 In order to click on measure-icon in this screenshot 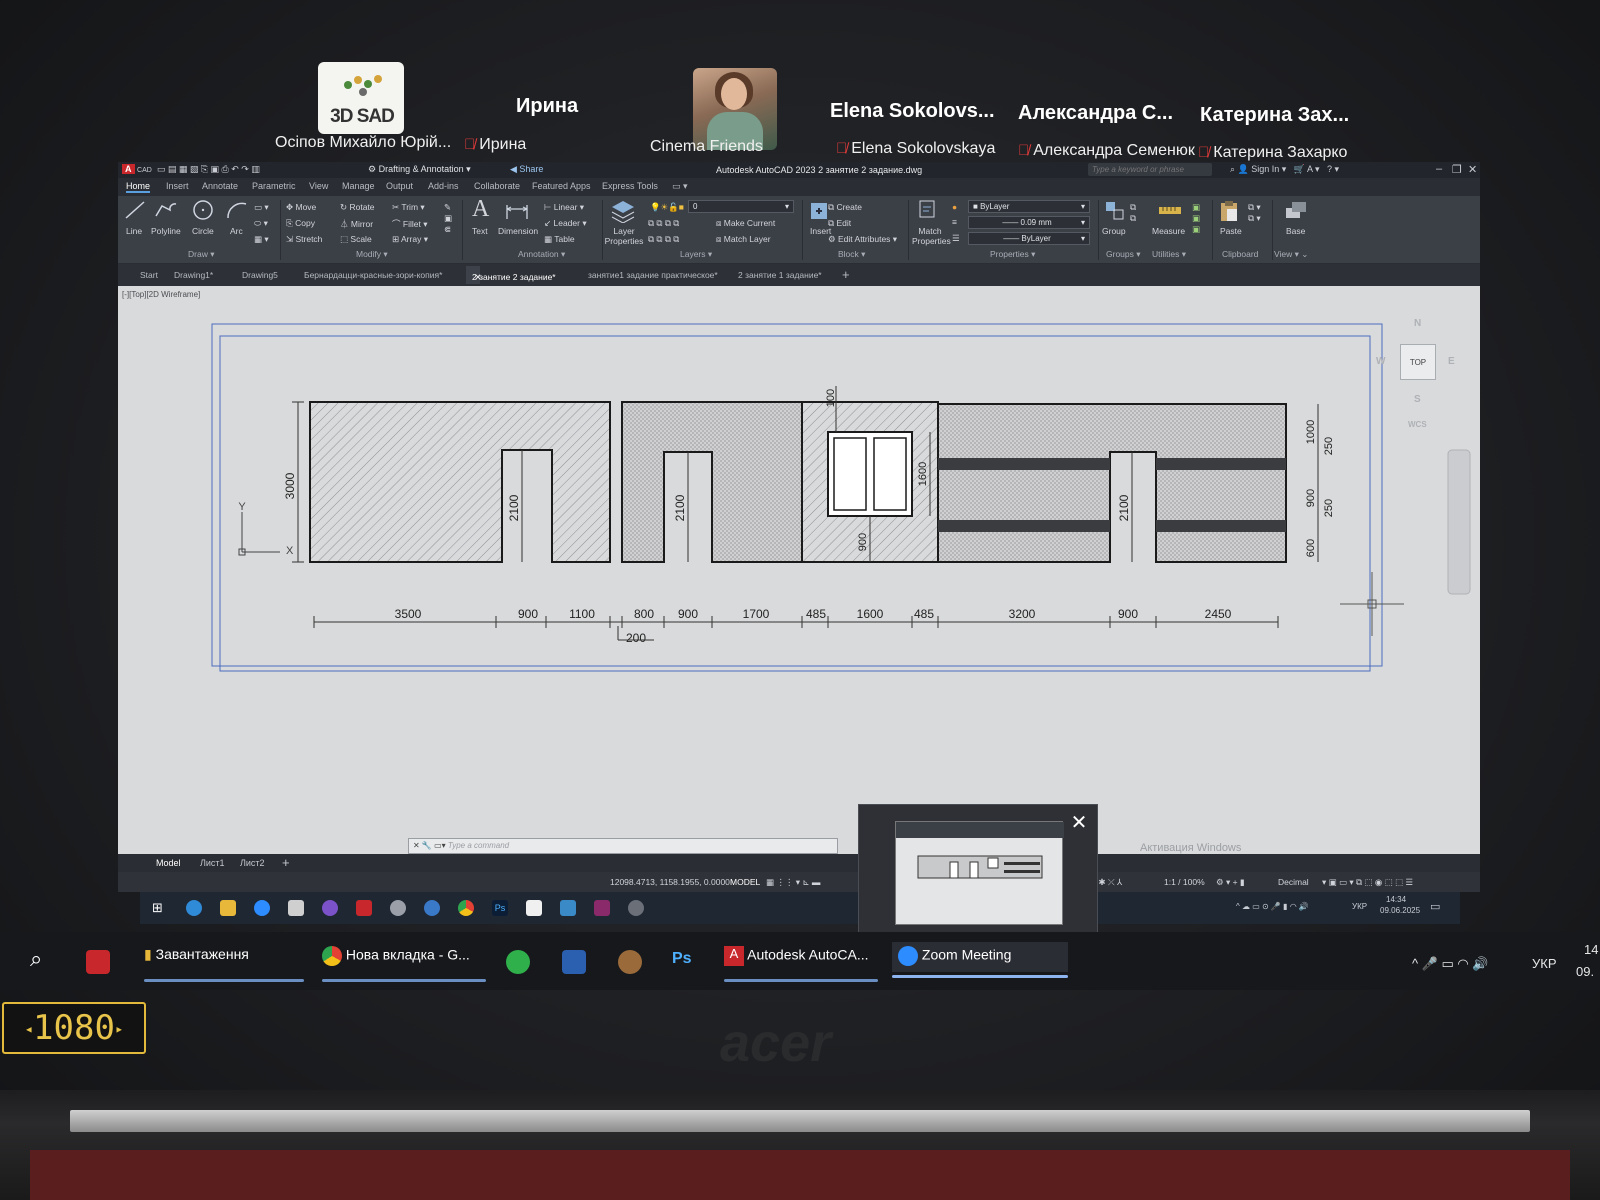, I will do `click(1170, 211)`.